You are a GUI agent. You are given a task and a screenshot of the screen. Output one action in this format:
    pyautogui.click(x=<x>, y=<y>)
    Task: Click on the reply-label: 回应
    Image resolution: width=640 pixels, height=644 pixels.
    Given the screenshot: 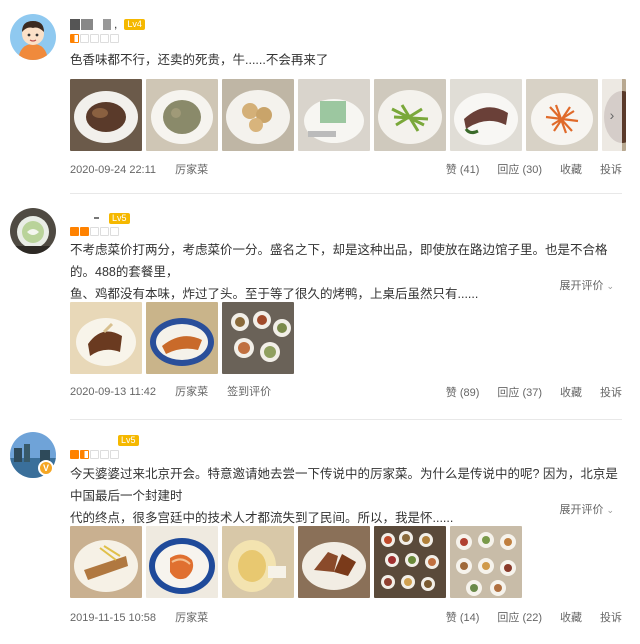 What is the action you would take?
    pyautogui.click(x=508, y=170)
    